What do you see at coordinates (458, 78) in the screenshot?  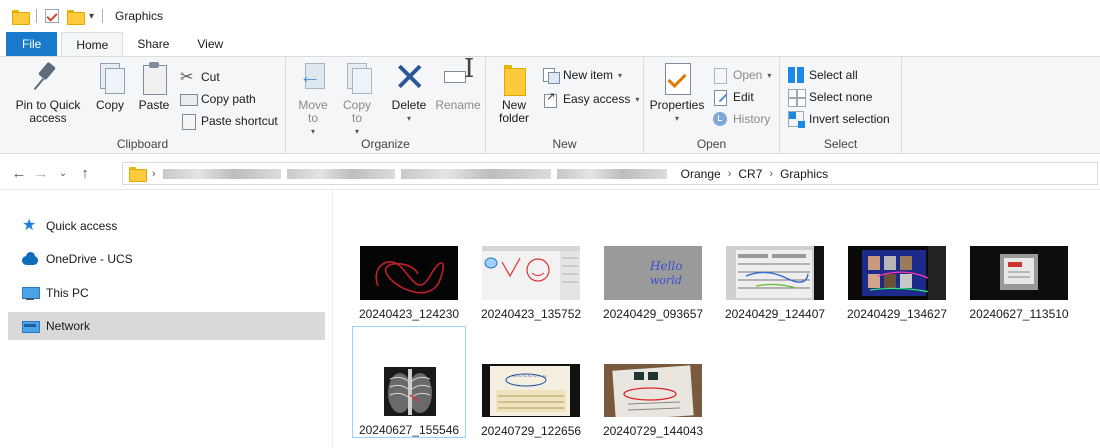 I see `rename-icon` at bounding box center [458, 78].